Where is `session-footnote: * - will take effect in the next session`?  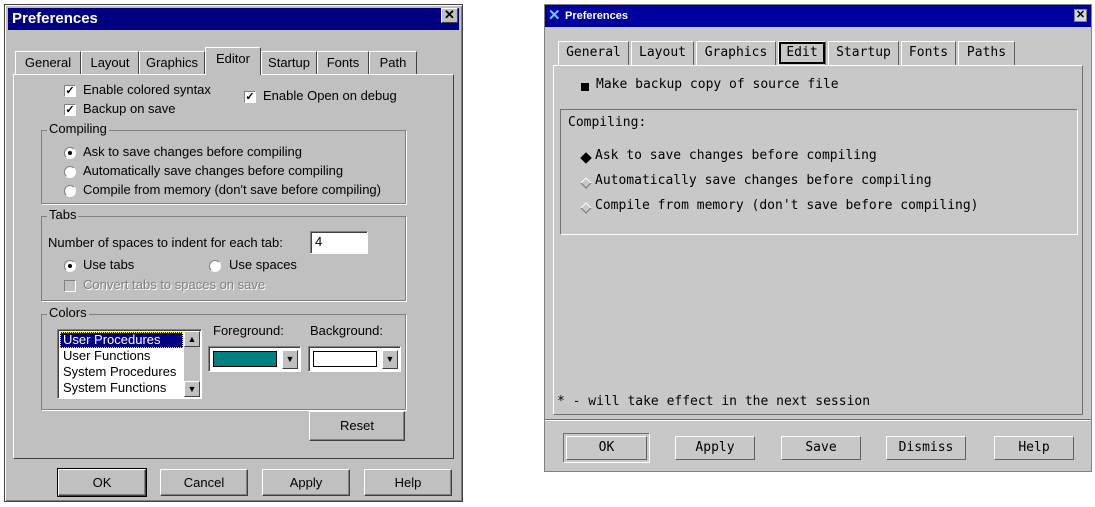
session-footnote: * - will take effect in the next session is located at coordinates (714, 401).